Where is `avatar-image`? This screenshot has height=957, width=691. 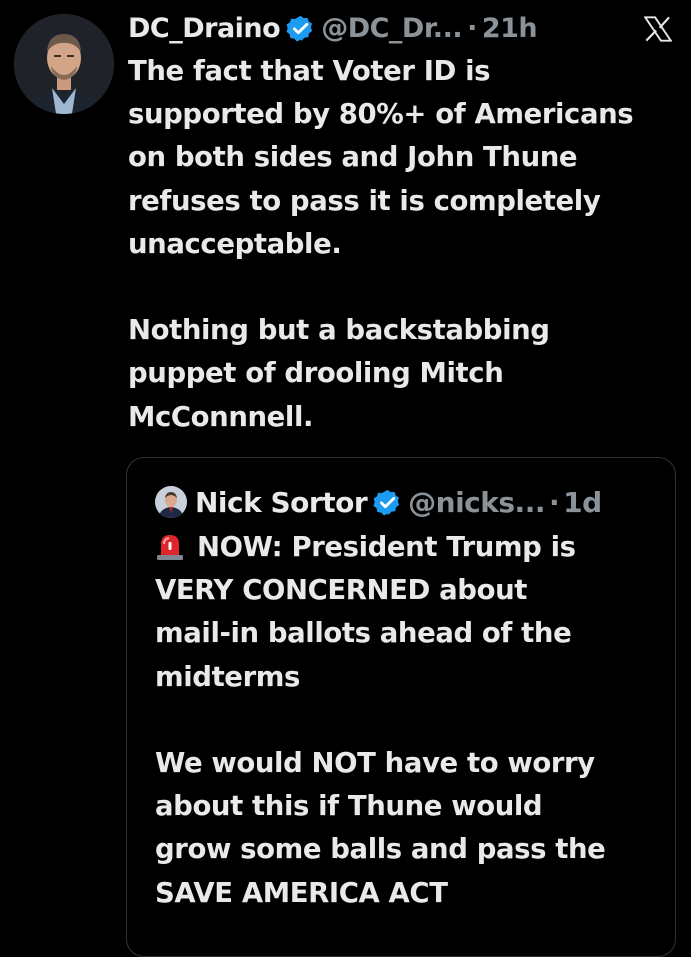 avatar-image is located at coordinates (64, 64).